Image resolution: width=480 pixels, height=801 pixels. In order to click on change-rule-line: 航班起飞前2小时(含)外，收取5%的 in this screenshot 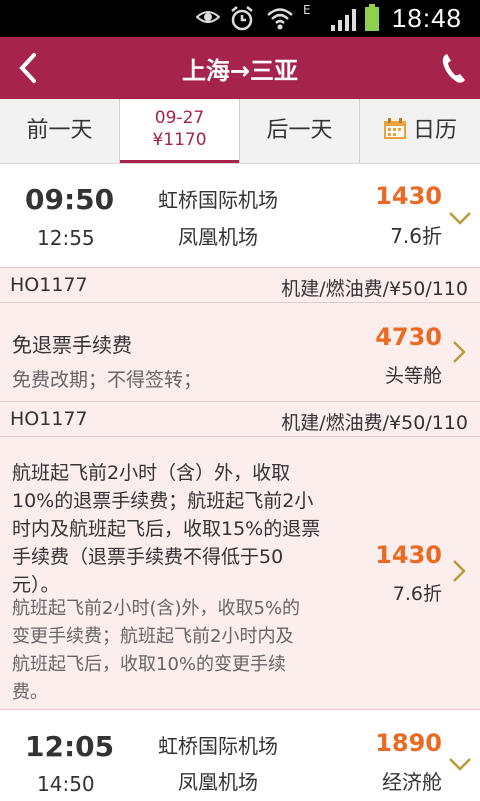, I will do `click(156, 608)`.